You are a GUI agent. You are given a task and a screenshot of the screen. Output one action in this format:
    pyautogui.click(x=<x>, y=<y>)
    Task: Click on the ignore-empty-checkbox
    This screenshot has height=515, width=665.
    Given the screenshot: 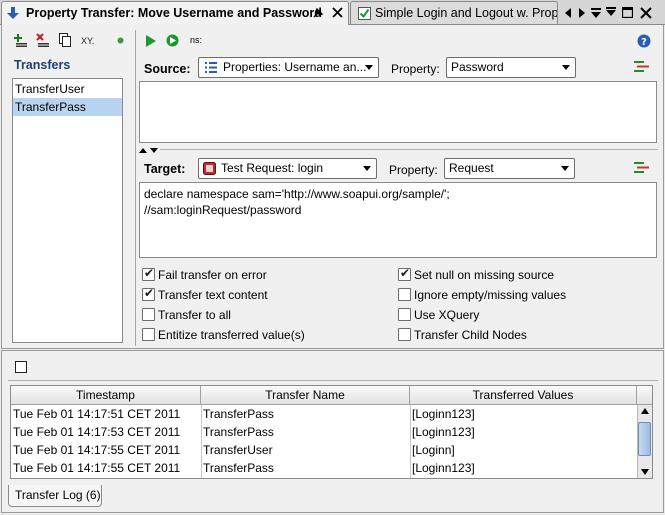 What is the action you would take?
    pyautogui.click(x=404, y=294)
    